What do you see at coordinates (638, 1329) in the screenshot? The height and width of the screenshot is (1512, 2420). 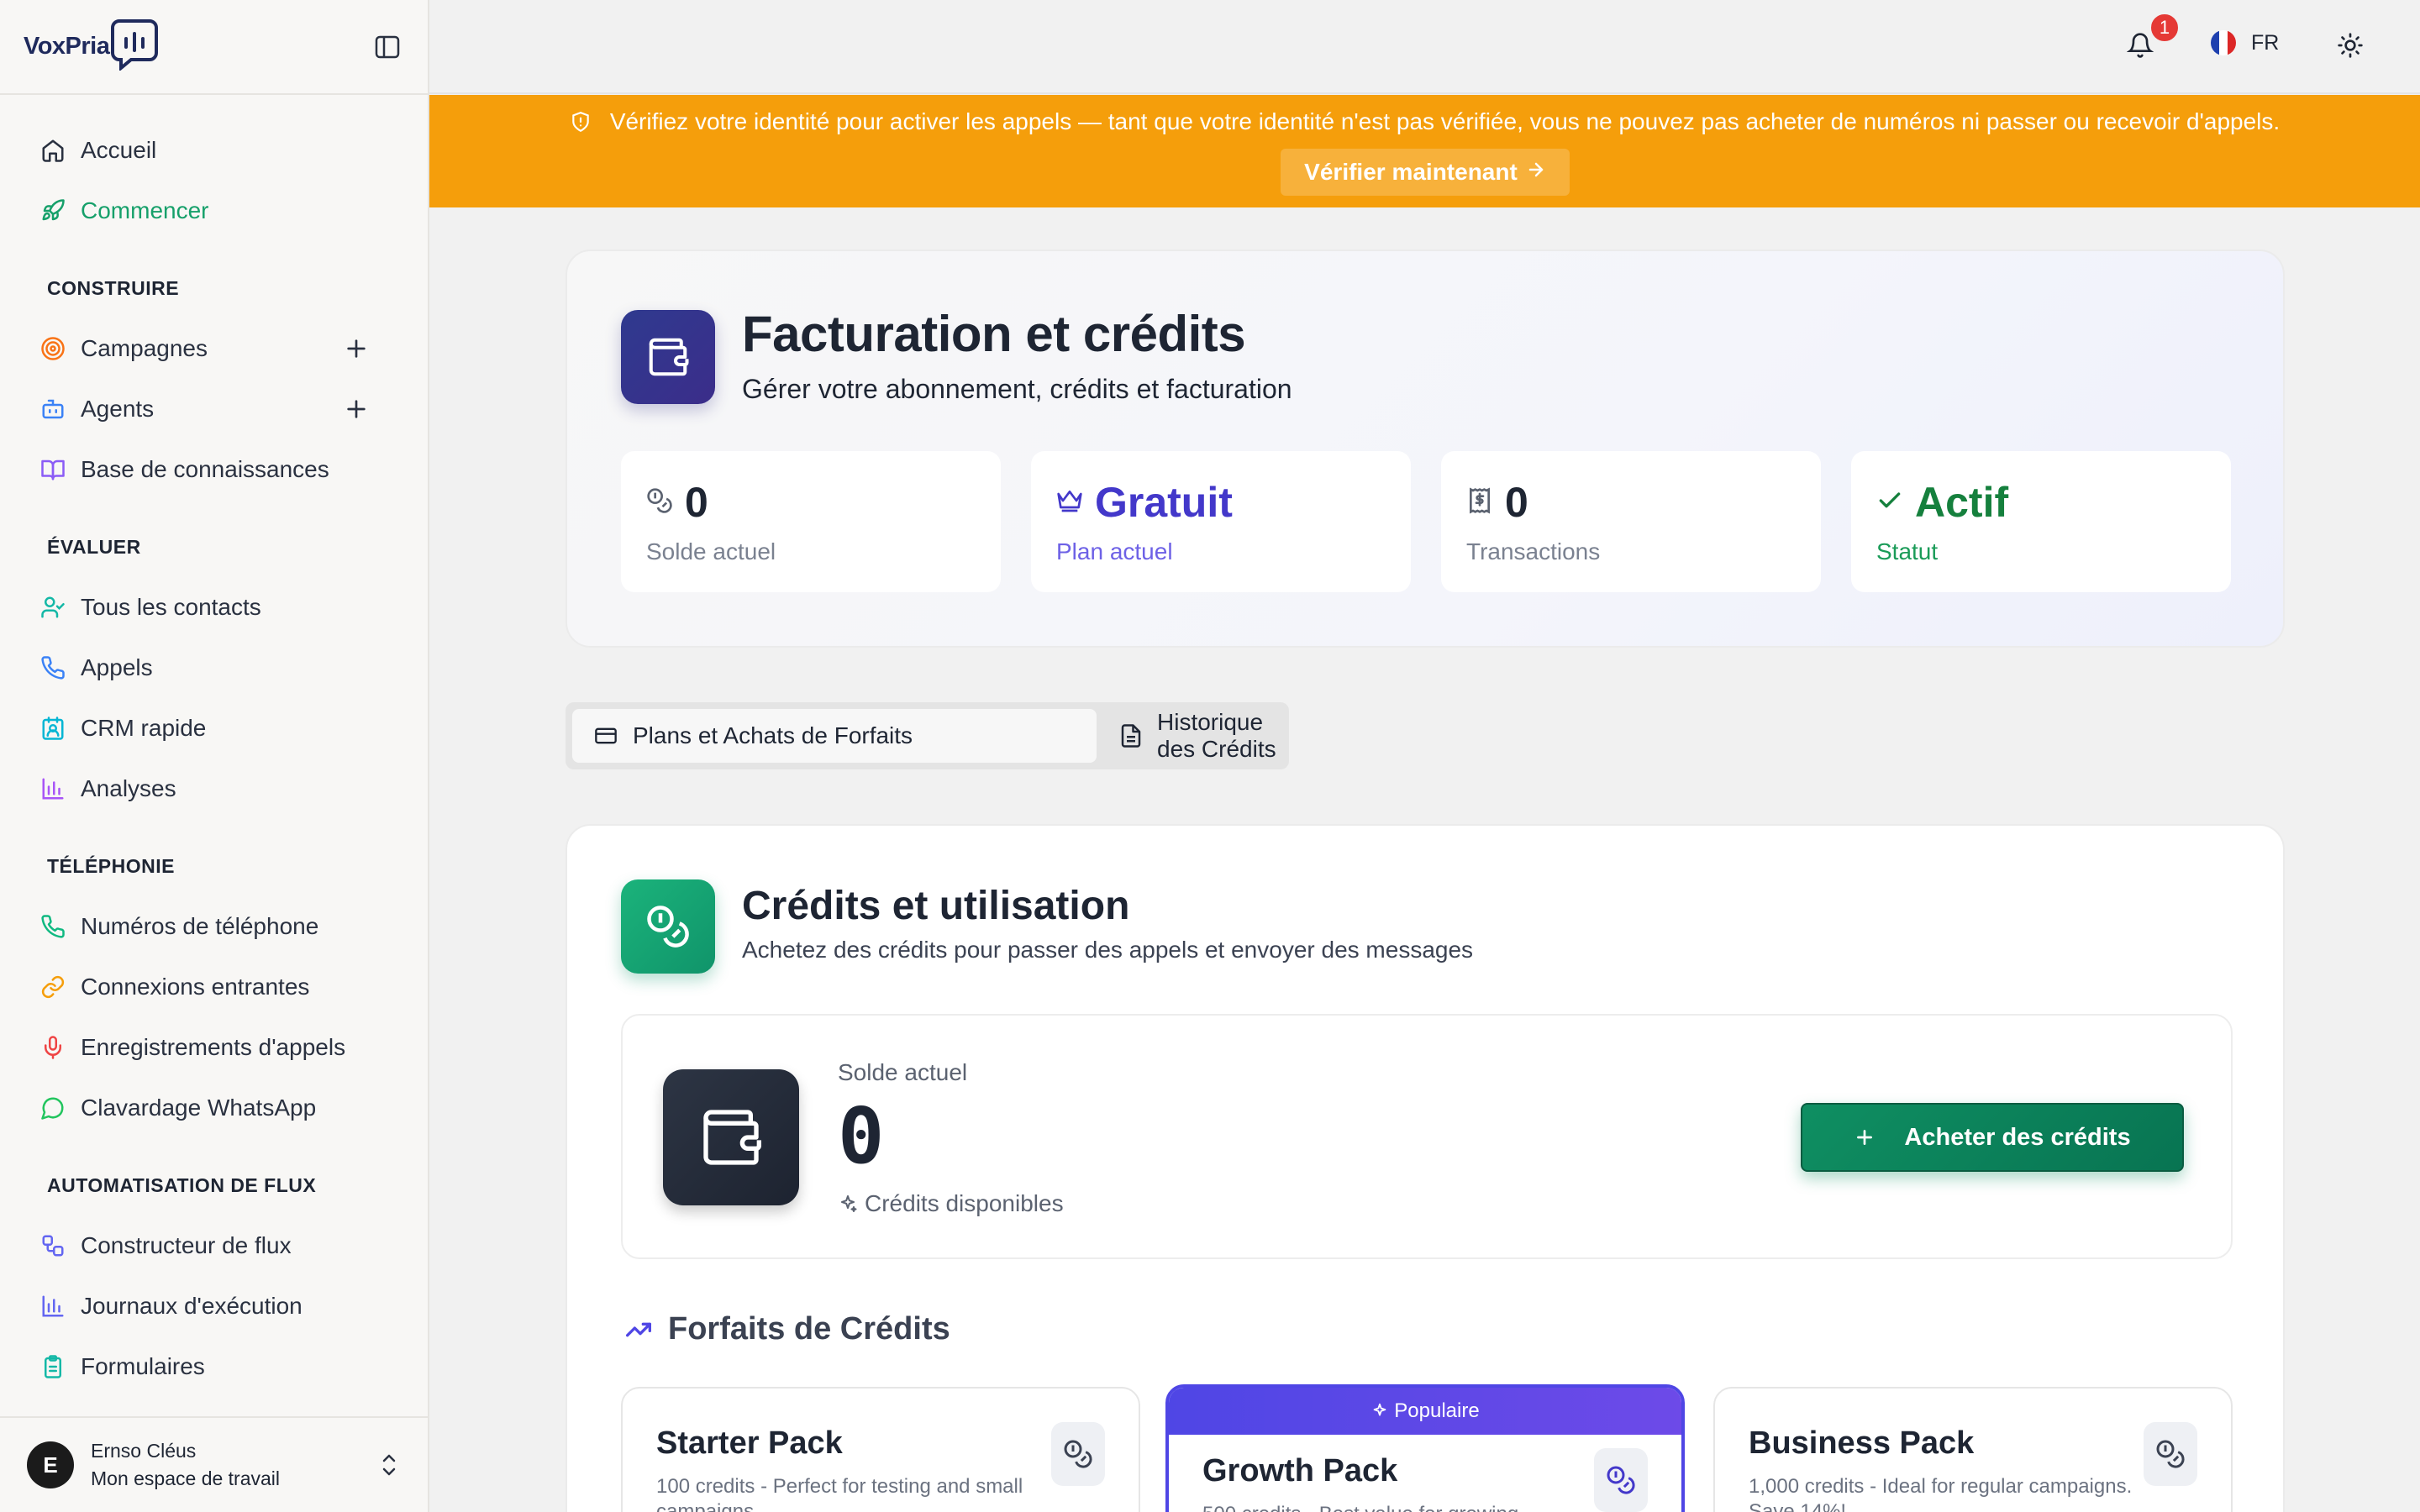 I see `trending-up-icon` at bounding box center [638, 1329].